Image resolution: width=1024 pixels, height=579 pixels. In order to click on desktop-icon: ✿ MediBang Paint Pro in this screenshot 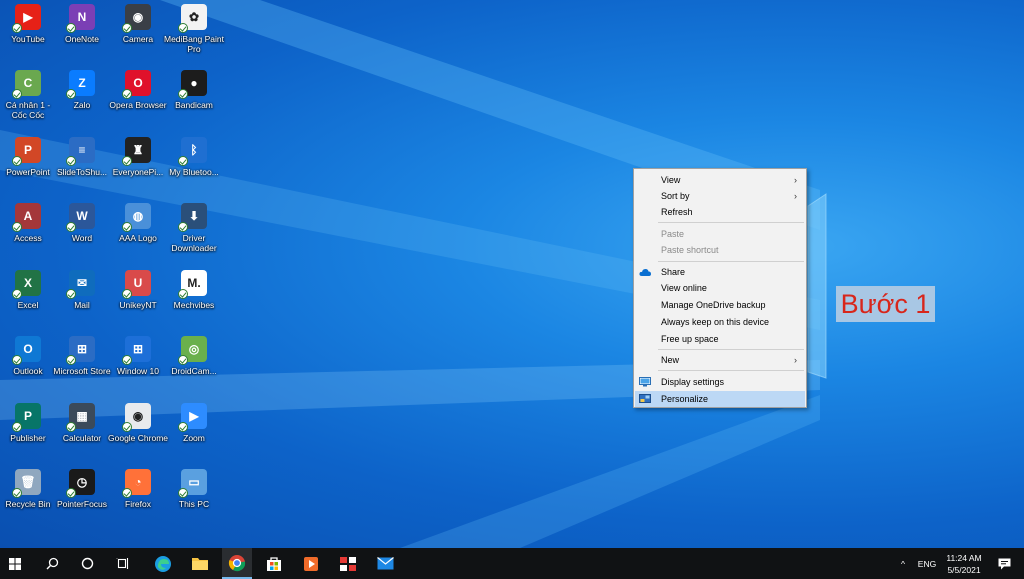, I will do `click(194, 28)`.